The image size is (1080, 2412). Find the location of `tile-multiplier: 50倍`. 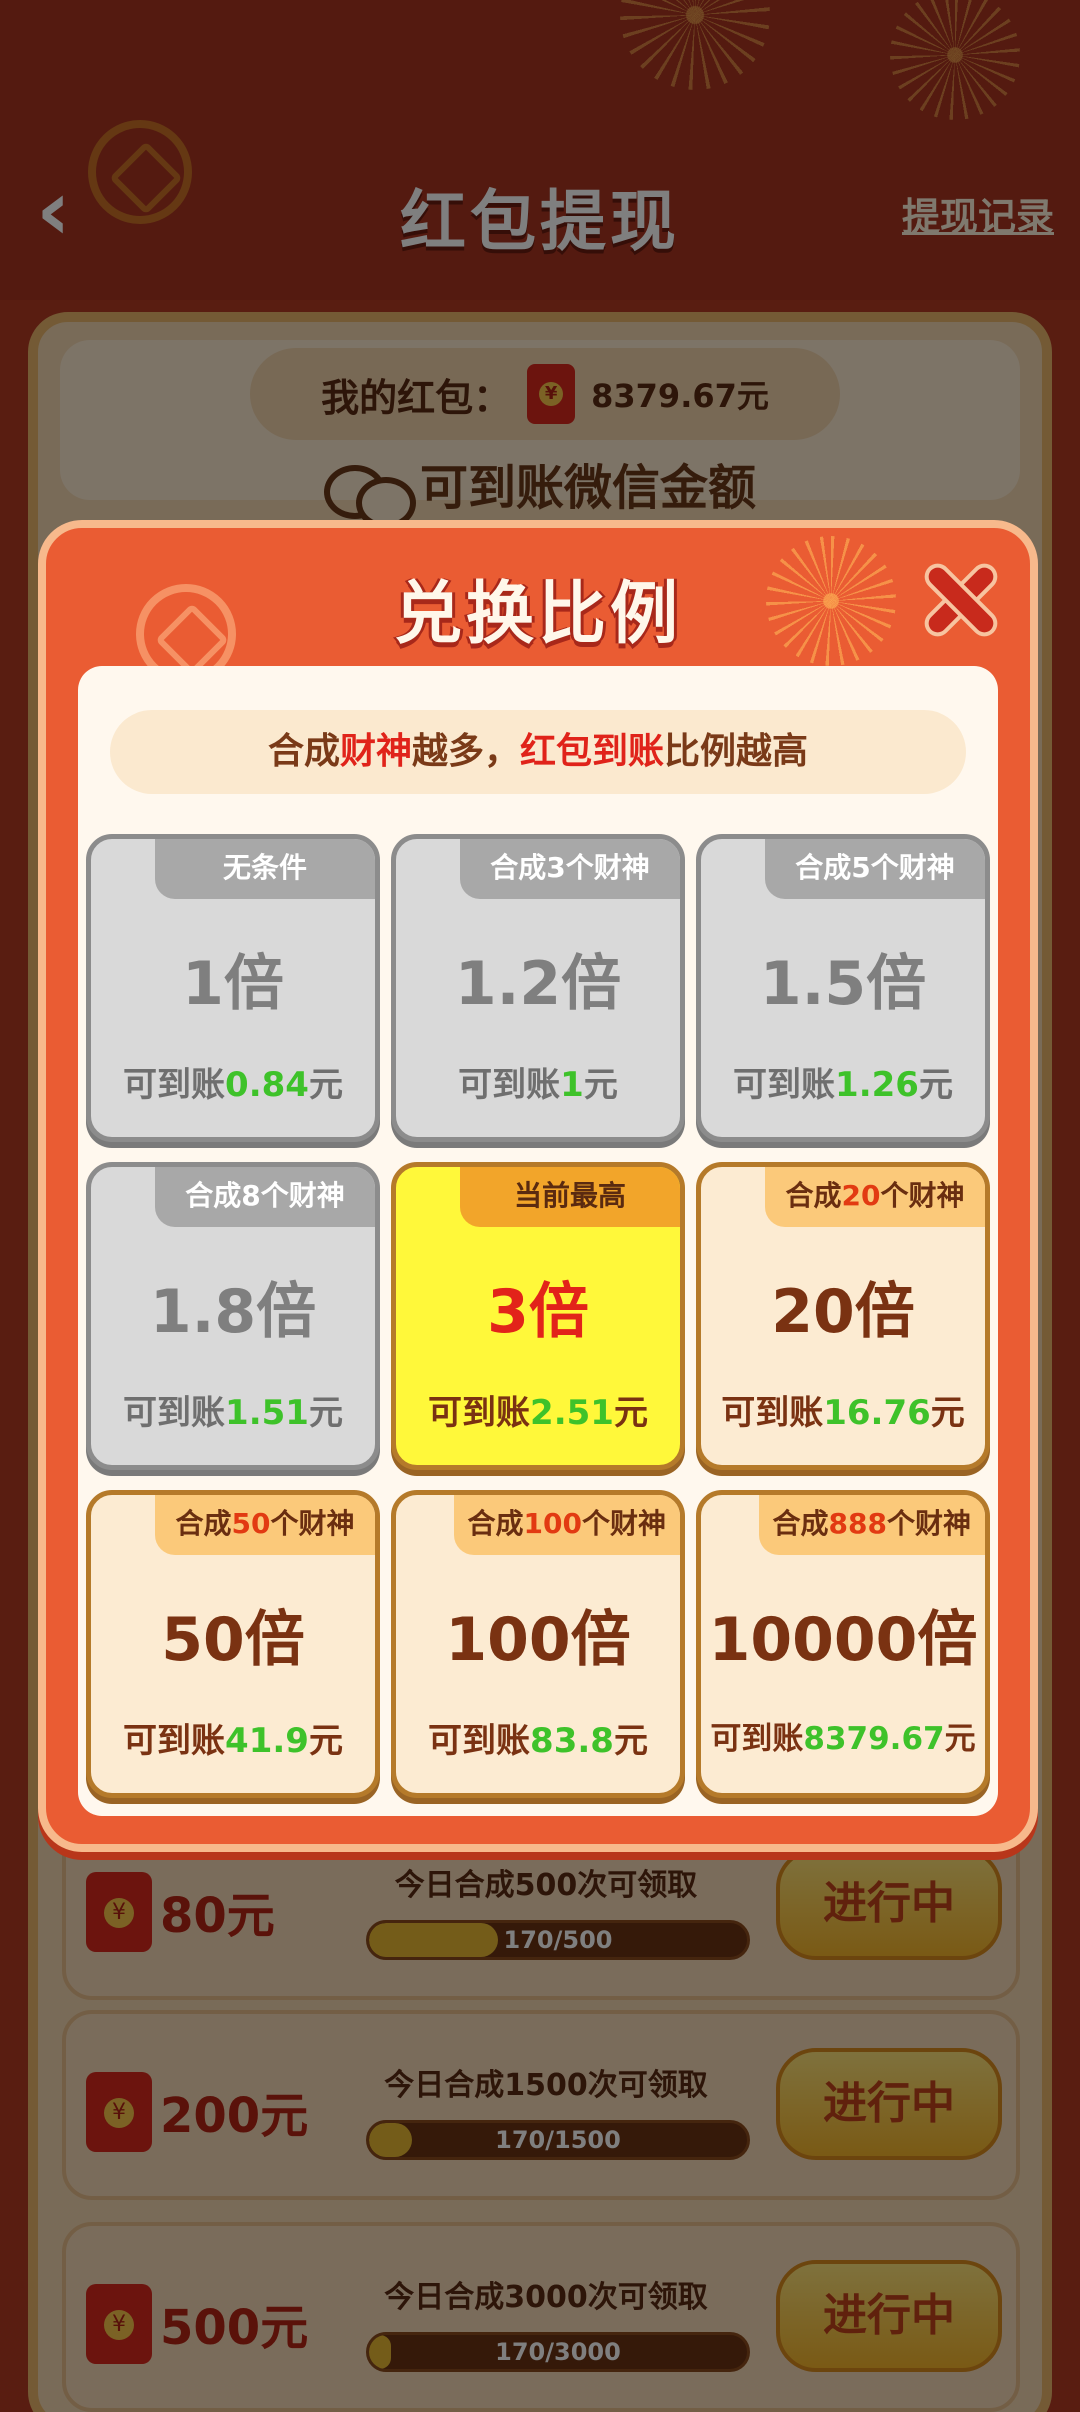

tile-multiplier: 50倍 is located at coordinates (233, 1640).